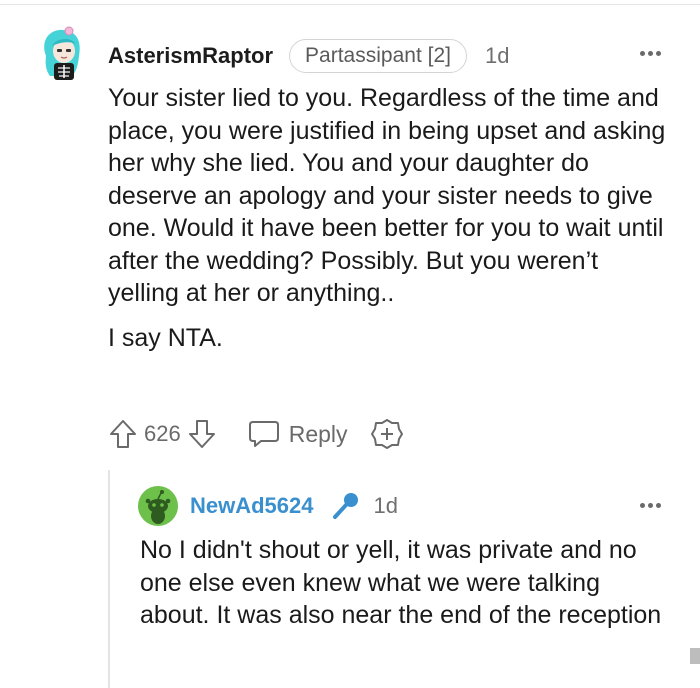 The height and width of the screenshot is (688, 700). I want to click on more-options-button, so click(653, 50).